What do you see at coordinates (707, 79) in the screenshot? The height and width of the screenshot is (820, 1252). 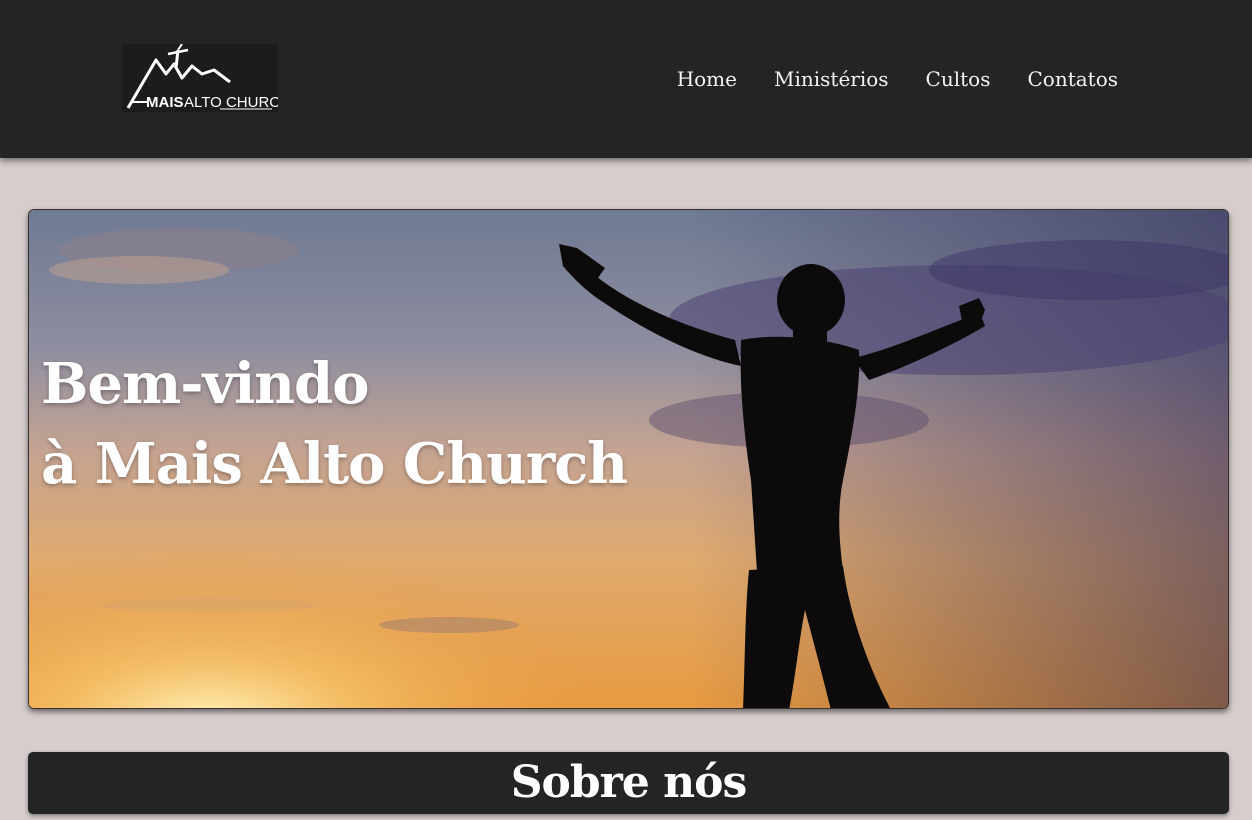 I see `nav-home-link: Home` at bounding box center [707, 79].